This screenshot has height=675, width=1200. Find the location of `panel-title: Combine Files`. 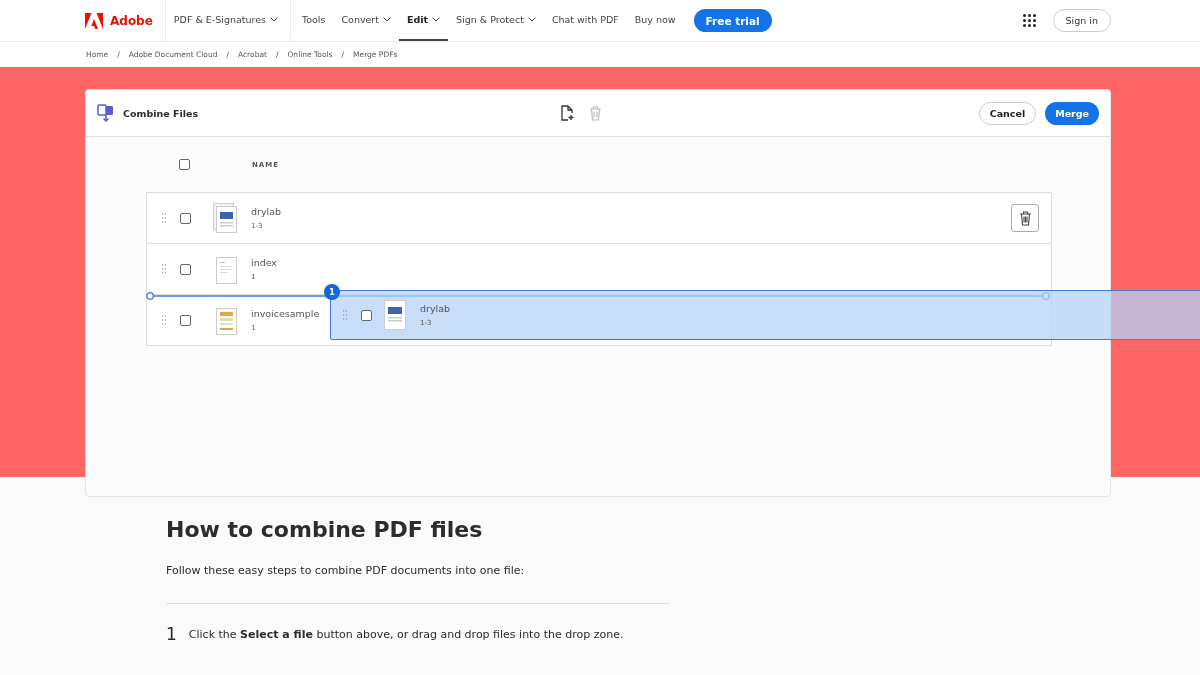

panel-title: Combine Files is located at coordinates (161, 113).